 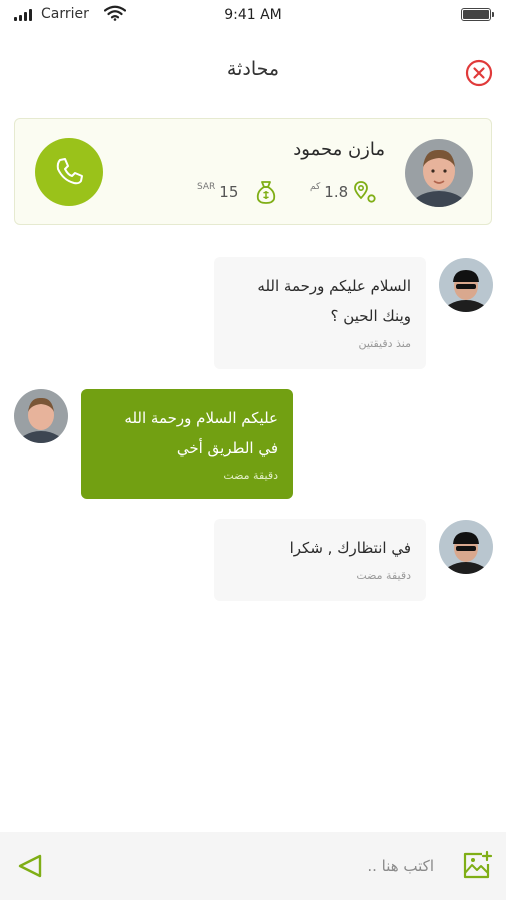 I want to click on distance-unit: كم, so click(x=315, y=187).